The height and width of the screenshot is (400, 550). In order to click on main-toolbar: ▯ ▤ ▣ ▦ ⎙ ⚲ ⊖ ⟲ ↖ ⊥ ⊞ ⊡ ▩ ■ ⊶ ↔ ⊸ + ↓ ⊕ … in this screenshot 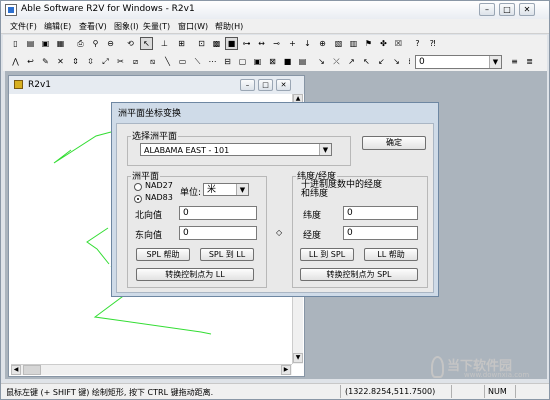, I will do `click(275, 44)`.